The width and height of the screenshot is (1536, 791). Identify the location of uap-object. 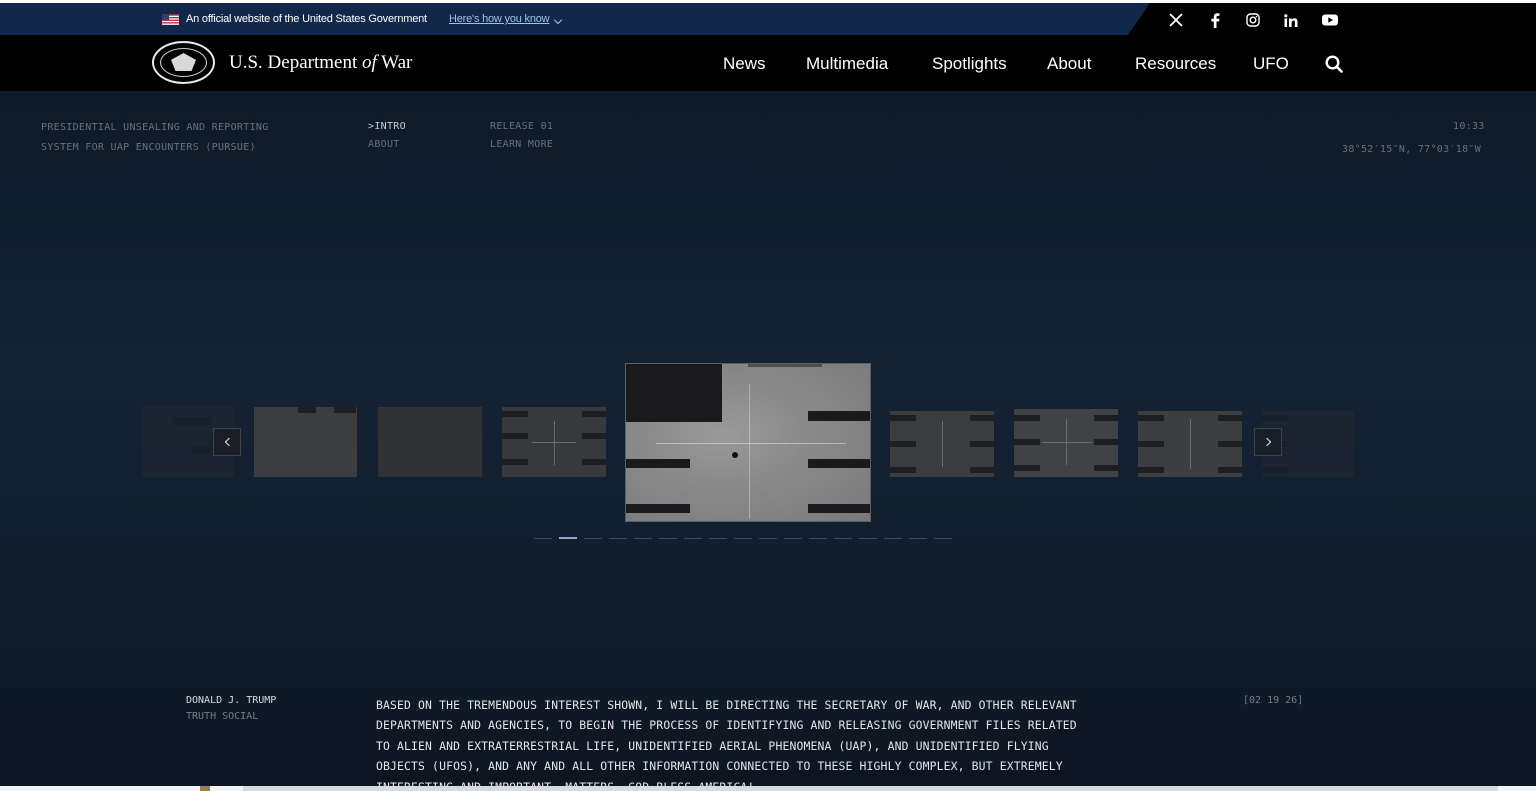
(735, 455).